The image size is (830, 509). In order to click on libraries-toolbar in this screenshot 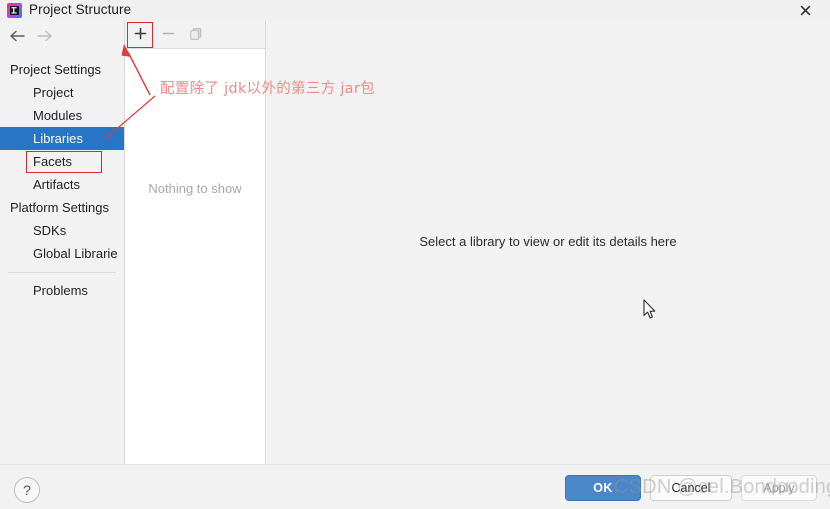, I will do `click(195, 35)`.